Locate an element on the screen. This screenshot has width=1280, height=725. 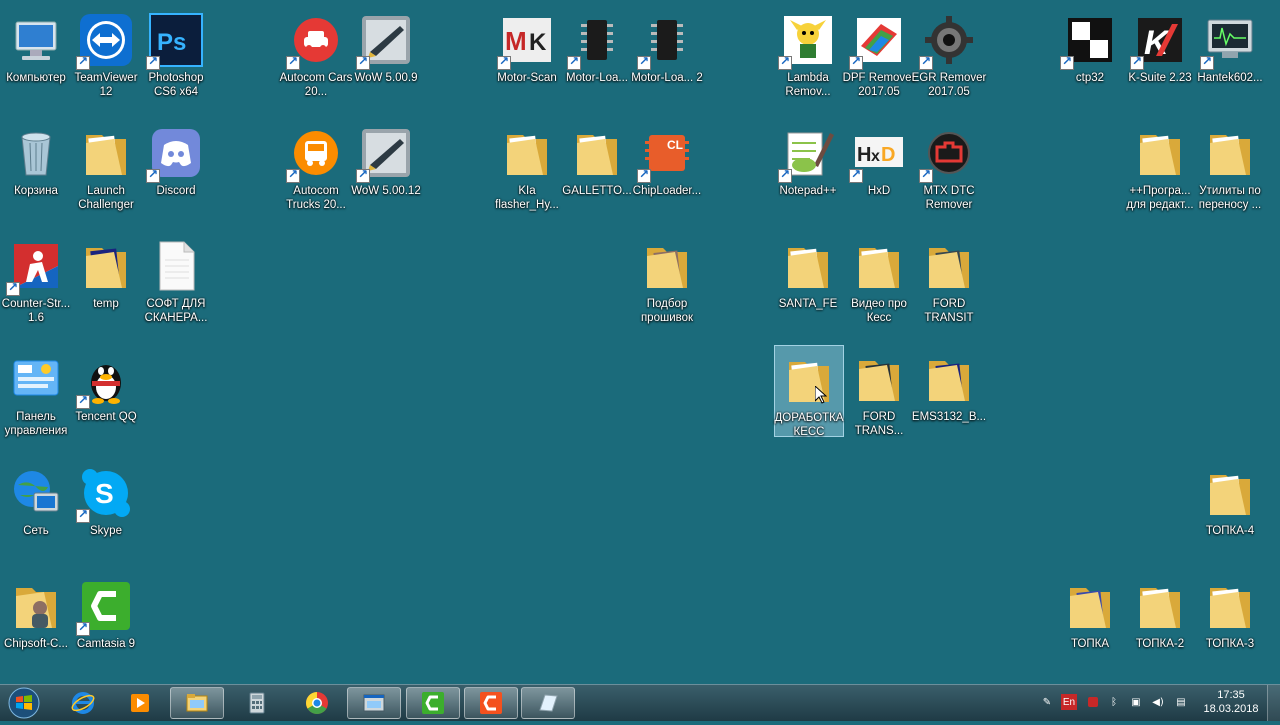
svg-text: S is located at coordinates (104, 493).